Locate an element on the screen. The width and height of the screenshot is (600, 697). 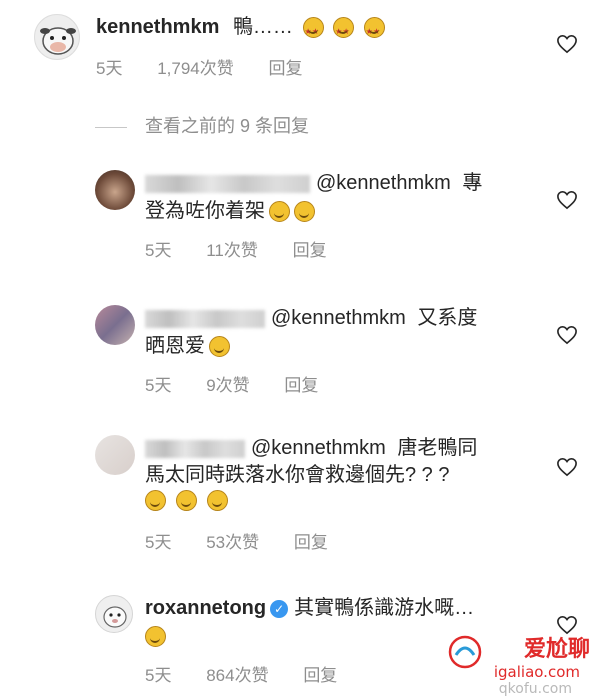
like-count: 1,794次赞 is located at coordinates (195, 68).